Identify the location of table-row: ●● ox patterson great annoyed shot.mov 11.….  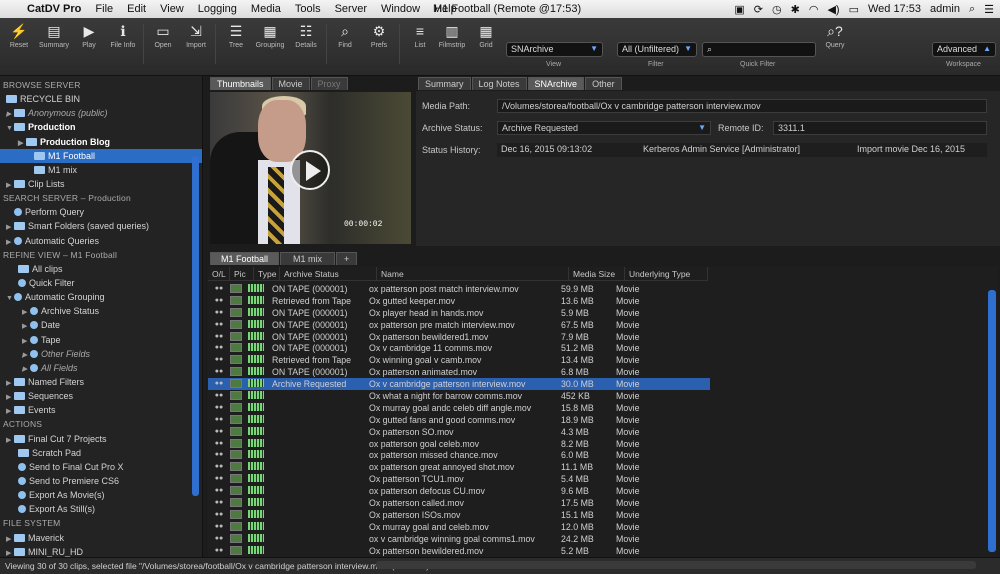
(603, 467).